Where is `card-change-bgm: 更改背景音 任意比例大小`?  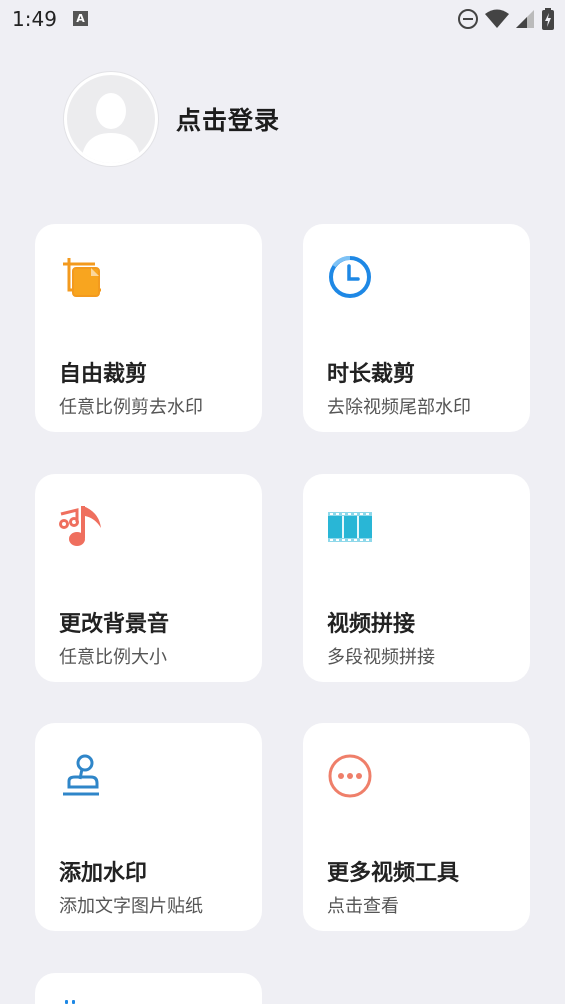
card-change-bgm: 更改背景音 任意比例大小 is located at coordinates (148, 578).